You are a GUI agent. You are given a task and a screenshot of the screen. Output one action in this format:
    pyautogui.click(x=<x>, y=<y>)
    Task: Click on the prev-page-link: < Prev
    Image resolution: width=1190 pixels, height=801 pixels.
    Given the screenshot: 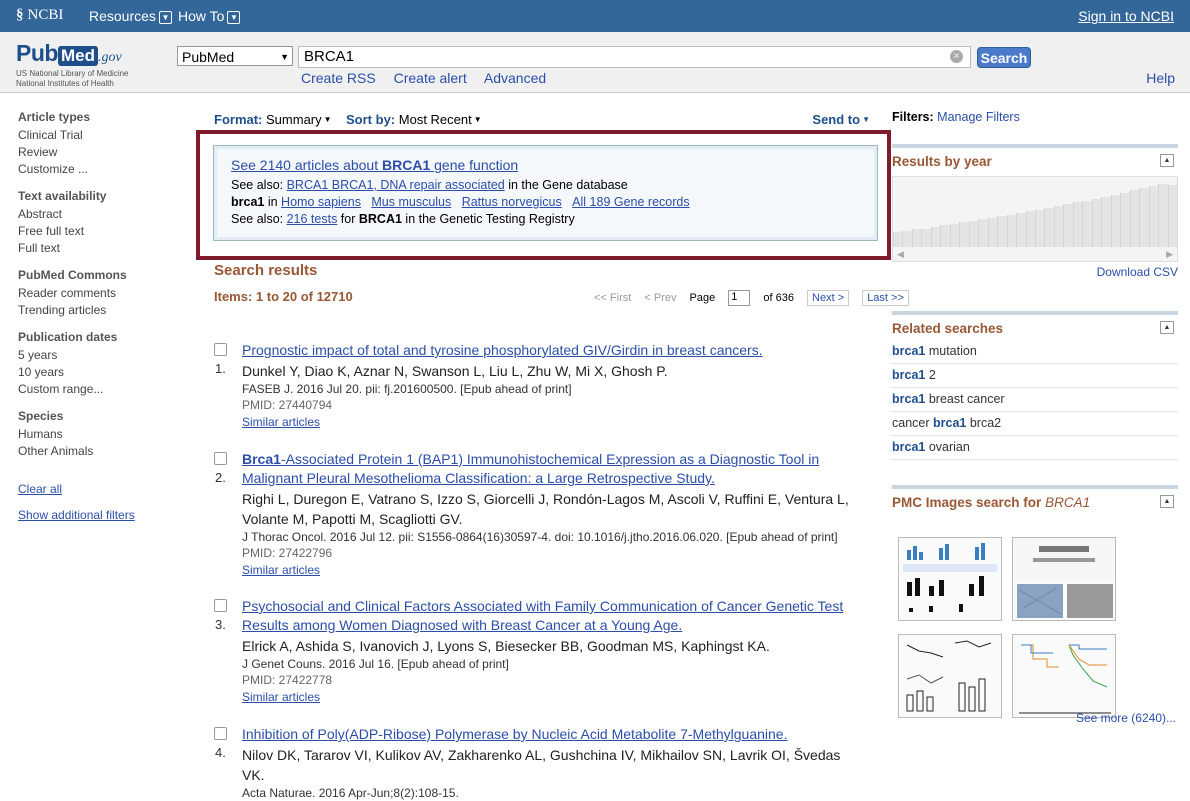 What is the action you would take?
    pyautogui.click(x=660, y=298)
    